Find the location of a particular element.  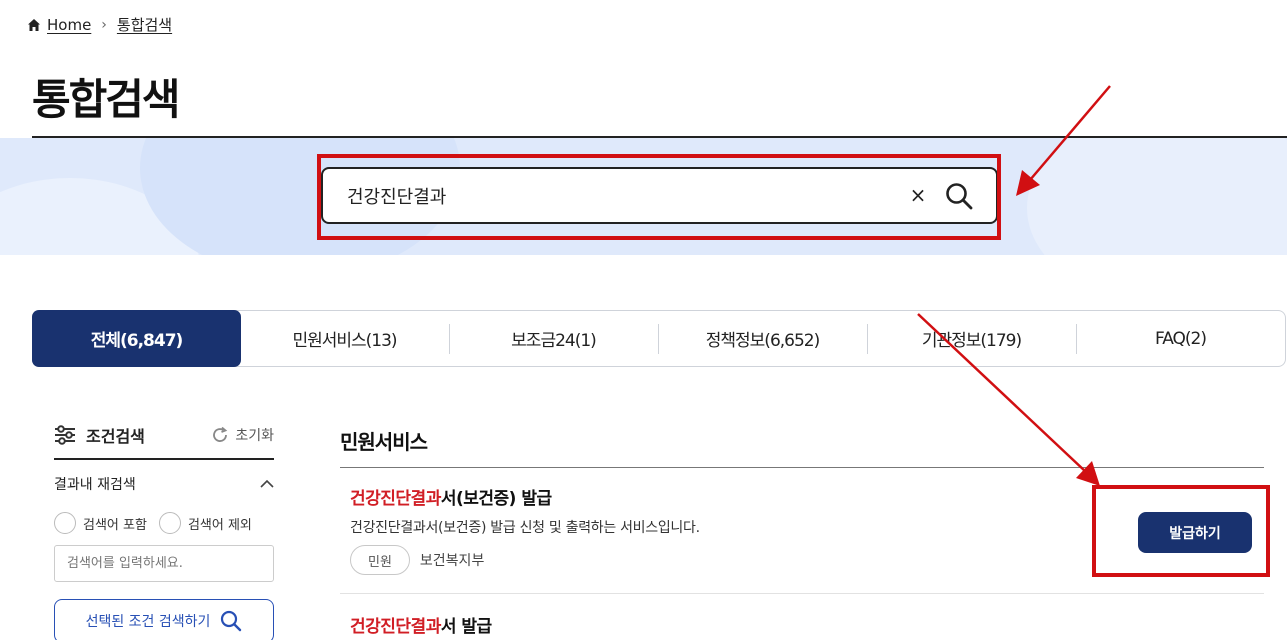

search-icon is located at coordinates (231, 621).